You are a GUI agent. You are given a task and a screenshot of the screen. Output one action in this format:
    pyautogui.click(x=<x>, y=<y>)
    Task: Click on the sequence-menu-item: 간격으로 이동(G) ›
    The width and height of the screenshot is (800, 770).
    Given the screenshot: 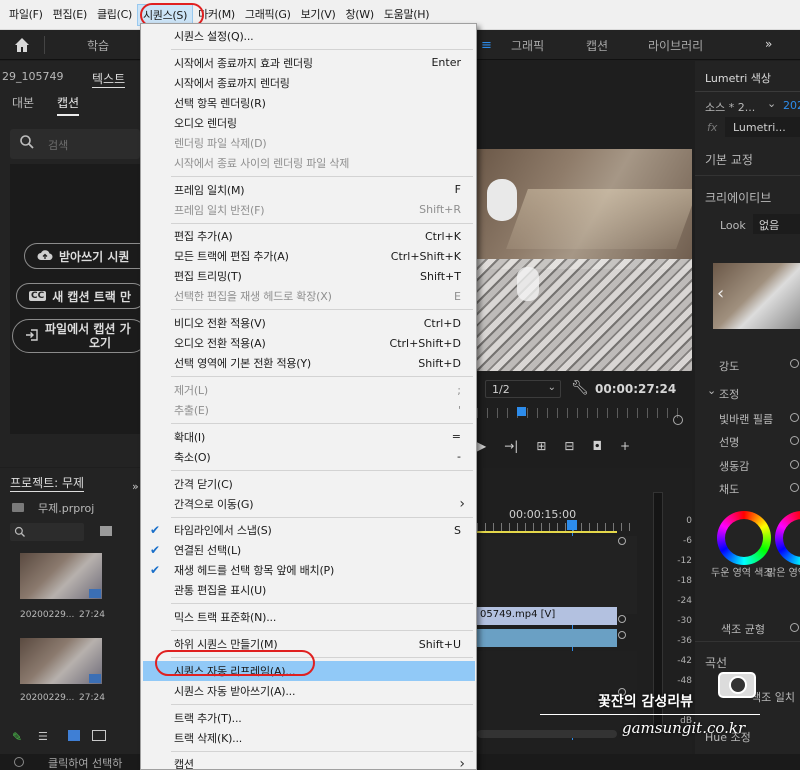 What is the action you would take?
    pyautogui.click(x=309, y=504)
    